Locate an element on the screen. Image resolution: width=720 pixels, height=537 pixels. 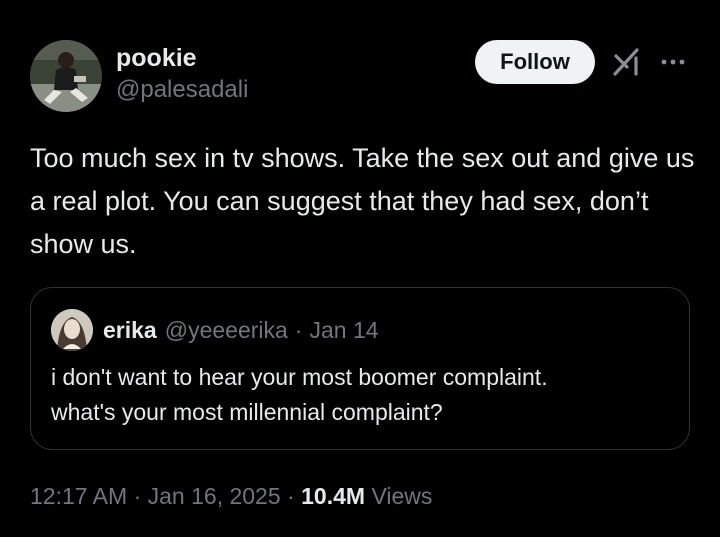
author-names: pookie @palesadali is located at coordinates (182, 74).